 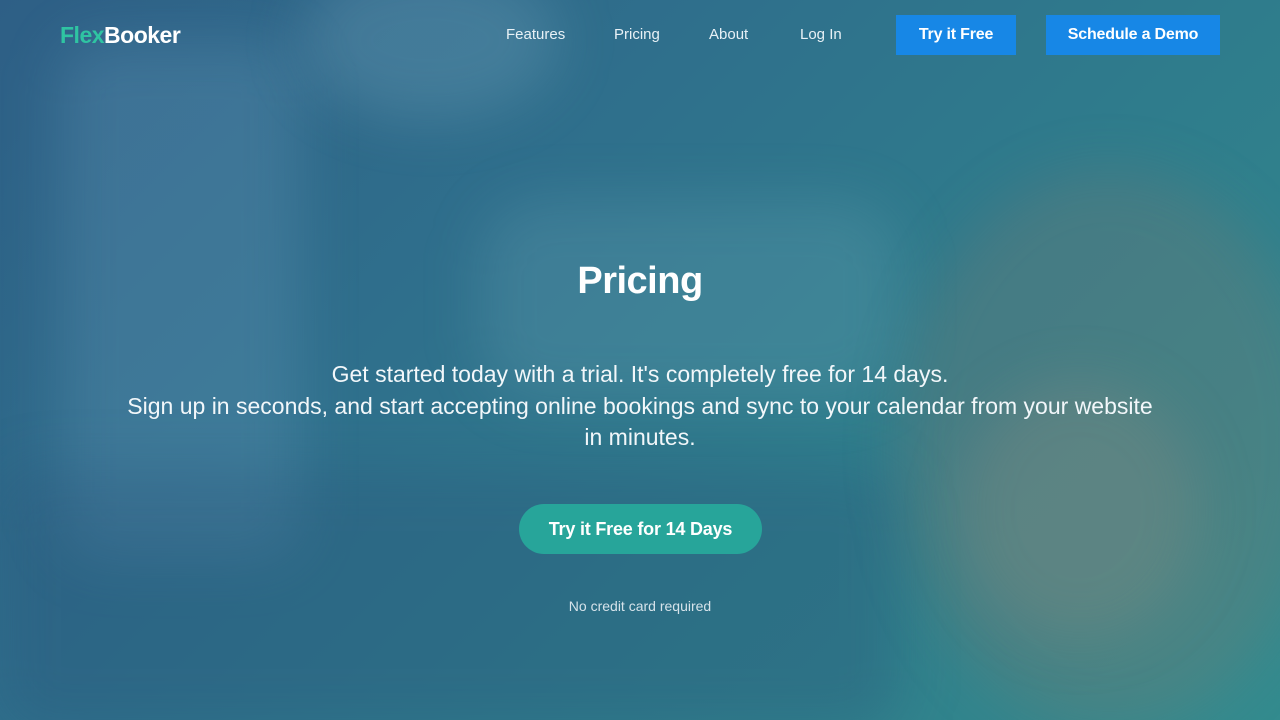 I want to click on schedule-demo-button: Schedule a Demo, so click(x=1133, y=35).